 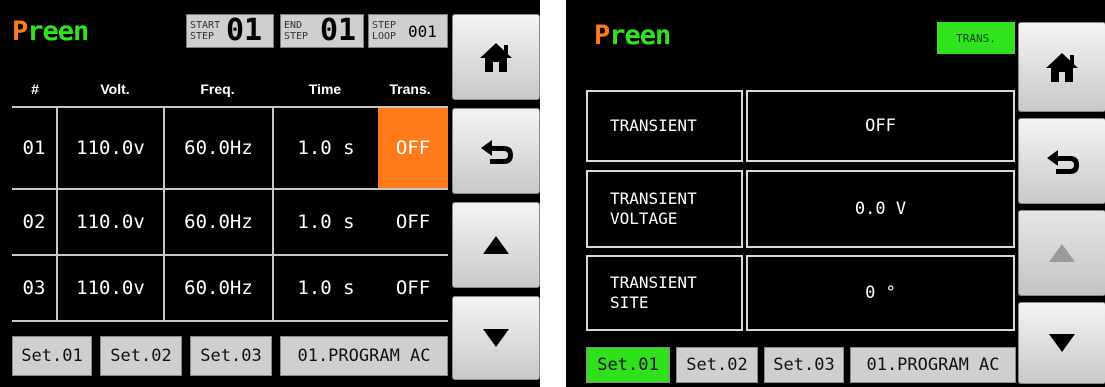 I want to click on transient-value: OFF, so click(x=880, y=126).